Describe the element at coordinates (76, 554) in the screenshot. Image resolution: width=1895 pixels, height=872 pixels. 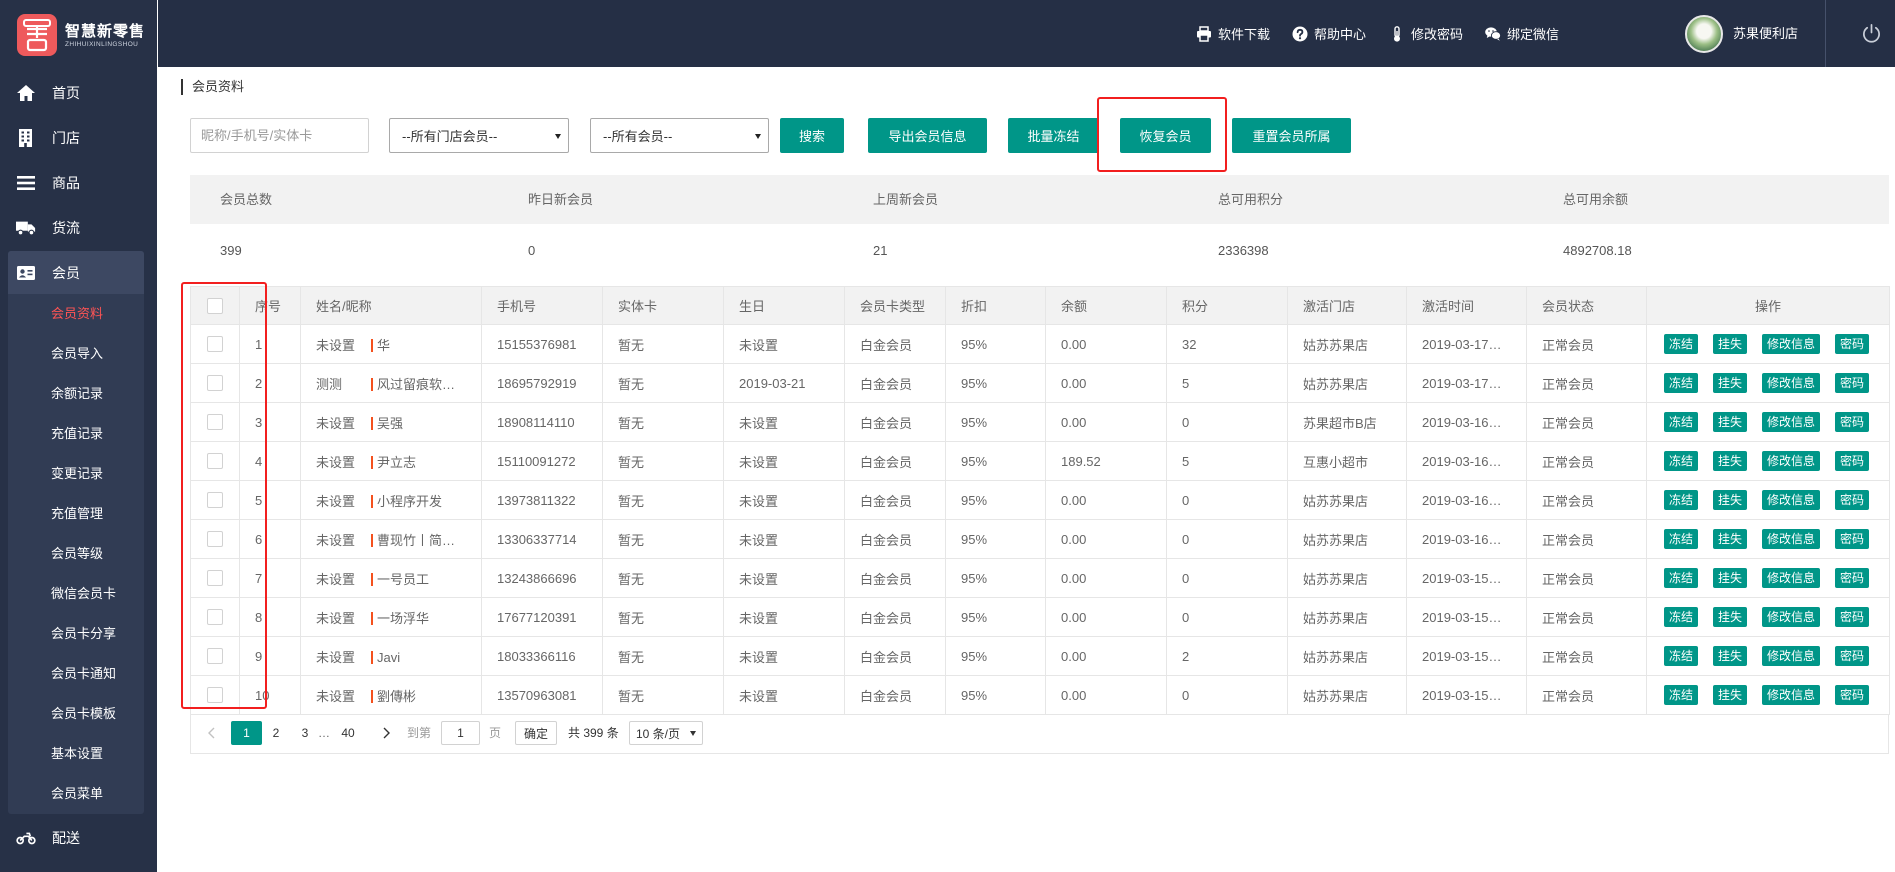
I see `submenu-member-levels: 会员等级` at that location.